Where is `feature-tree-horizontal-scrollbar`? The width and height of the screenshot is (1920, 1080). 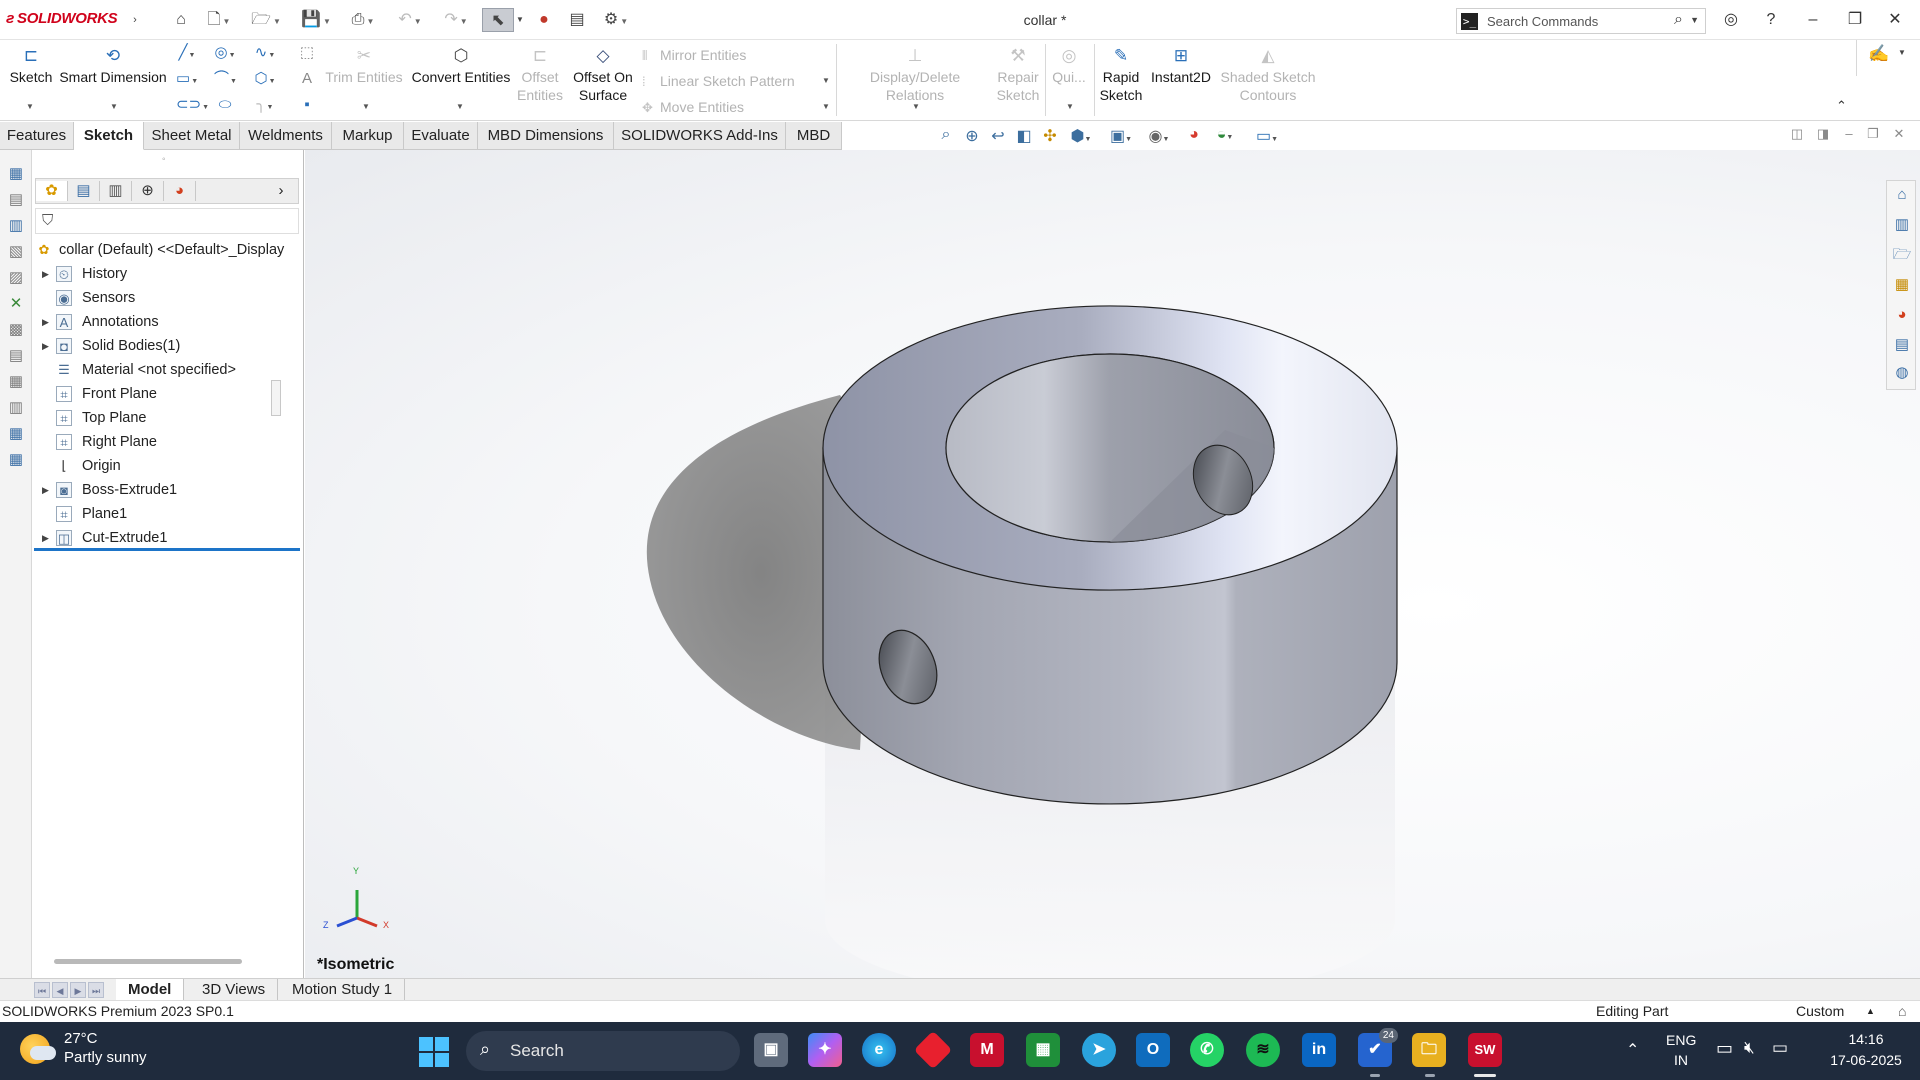 feature-tree-horizontal-scrollbar is located at coordinates (148, 961).